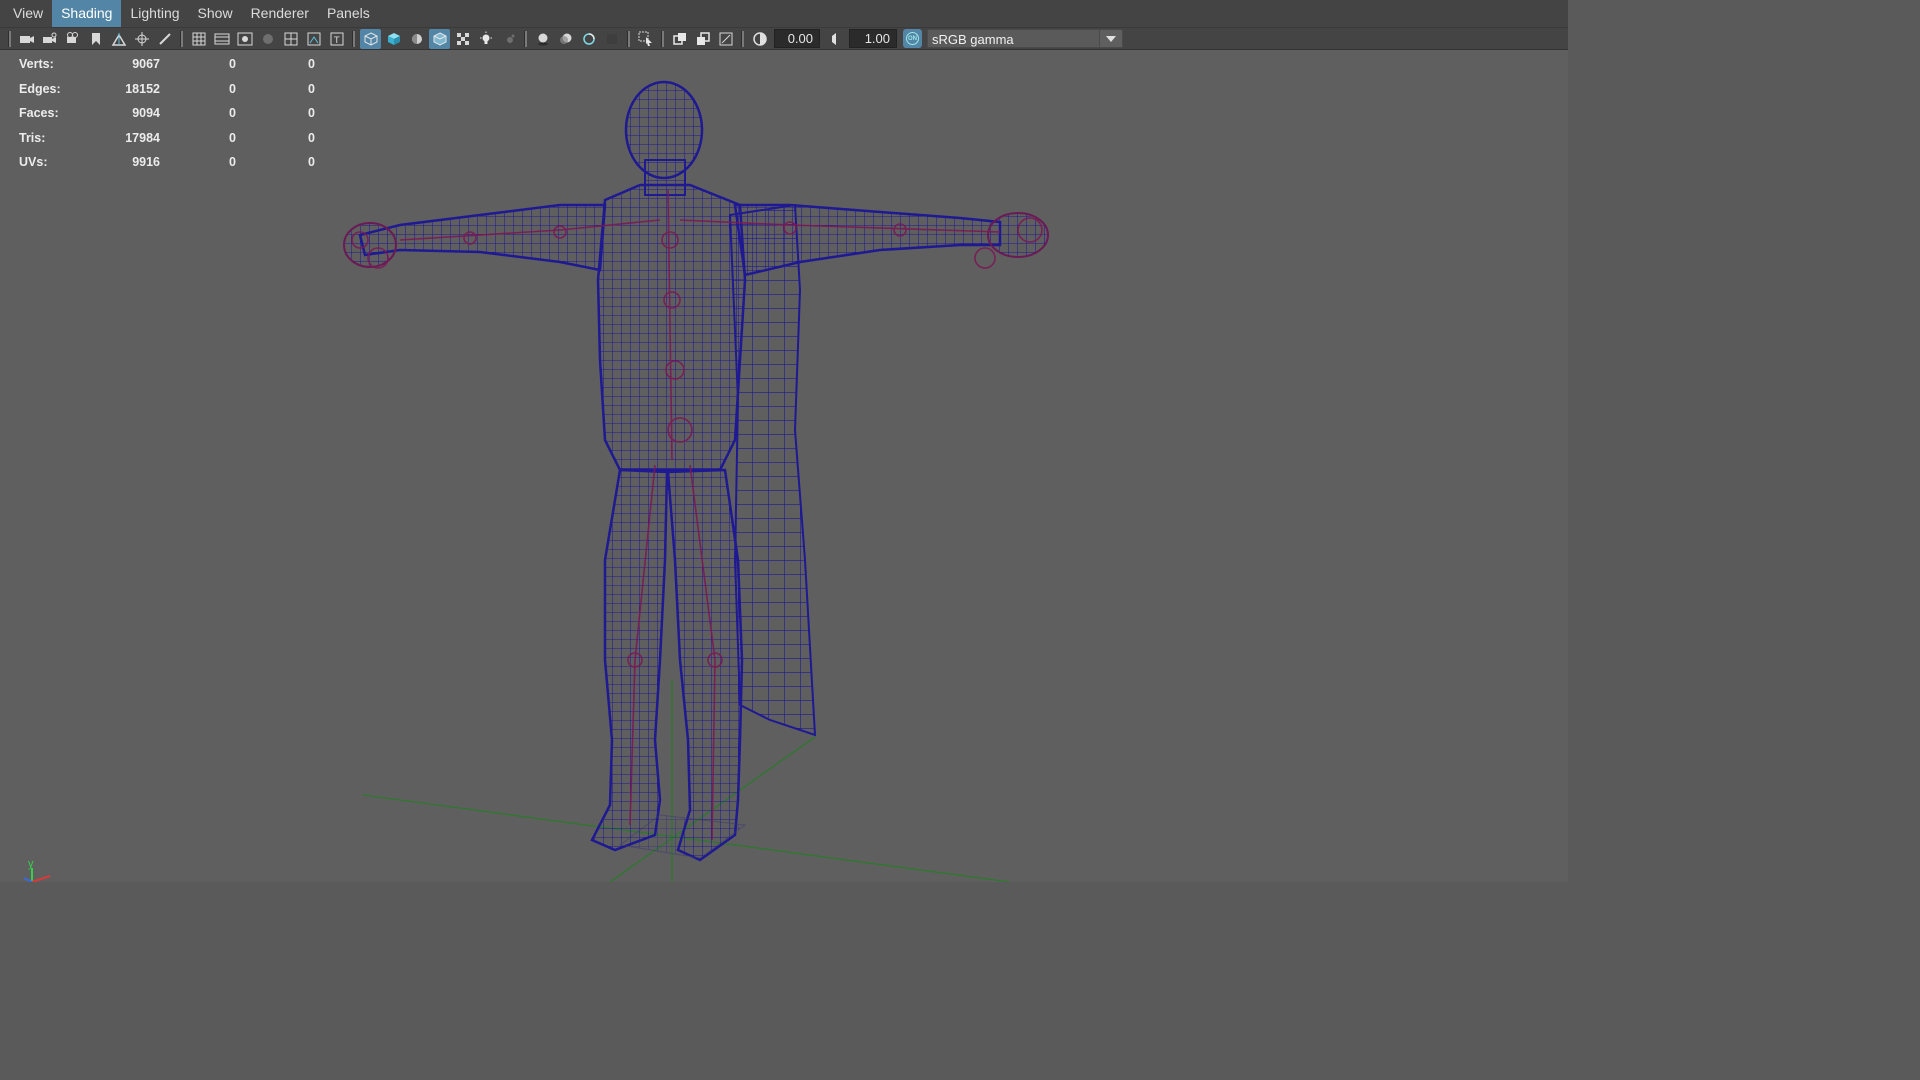  I want to click on hud-row-tris: Tris: 17984 0 0, so click(167, 138).